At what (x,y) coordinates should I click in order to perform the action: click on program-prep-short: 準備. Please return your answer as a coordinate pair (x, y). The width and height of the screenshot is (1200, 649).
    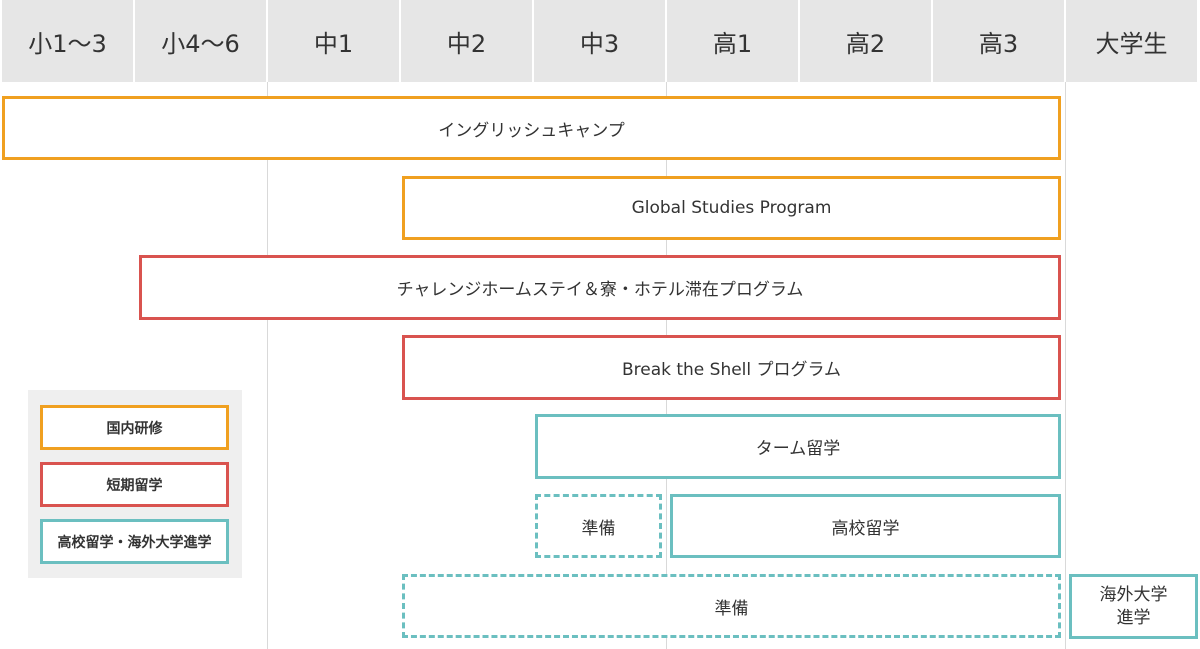
    Looking at the image, I should click on (598, 526).